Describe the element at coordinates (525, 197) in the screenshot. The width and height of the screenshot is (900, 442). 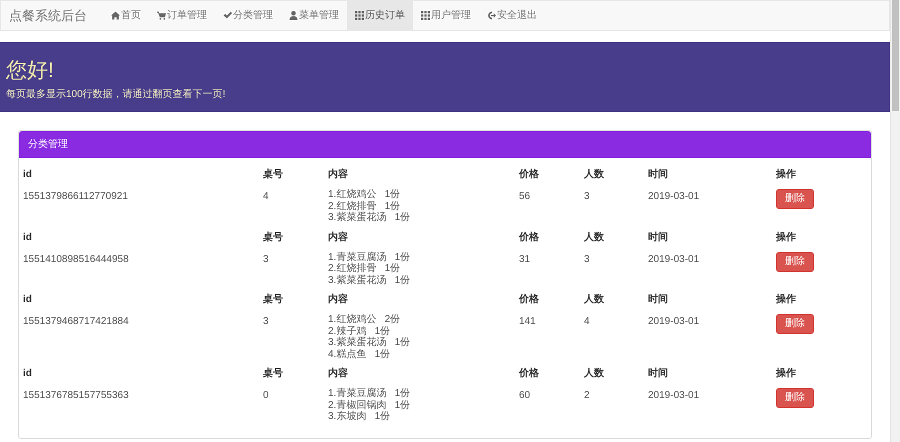
I see `table-cell-text: 56` at that location.